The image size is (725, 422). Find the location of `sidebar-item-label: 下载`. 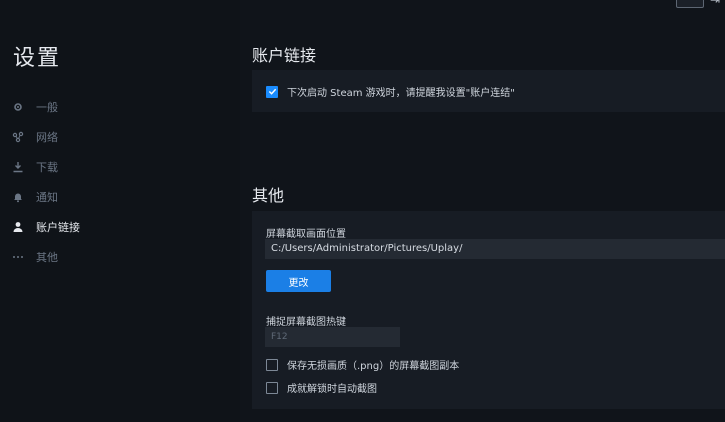

sidebar-item-label: 下载 is located at coordinates (47, 167).